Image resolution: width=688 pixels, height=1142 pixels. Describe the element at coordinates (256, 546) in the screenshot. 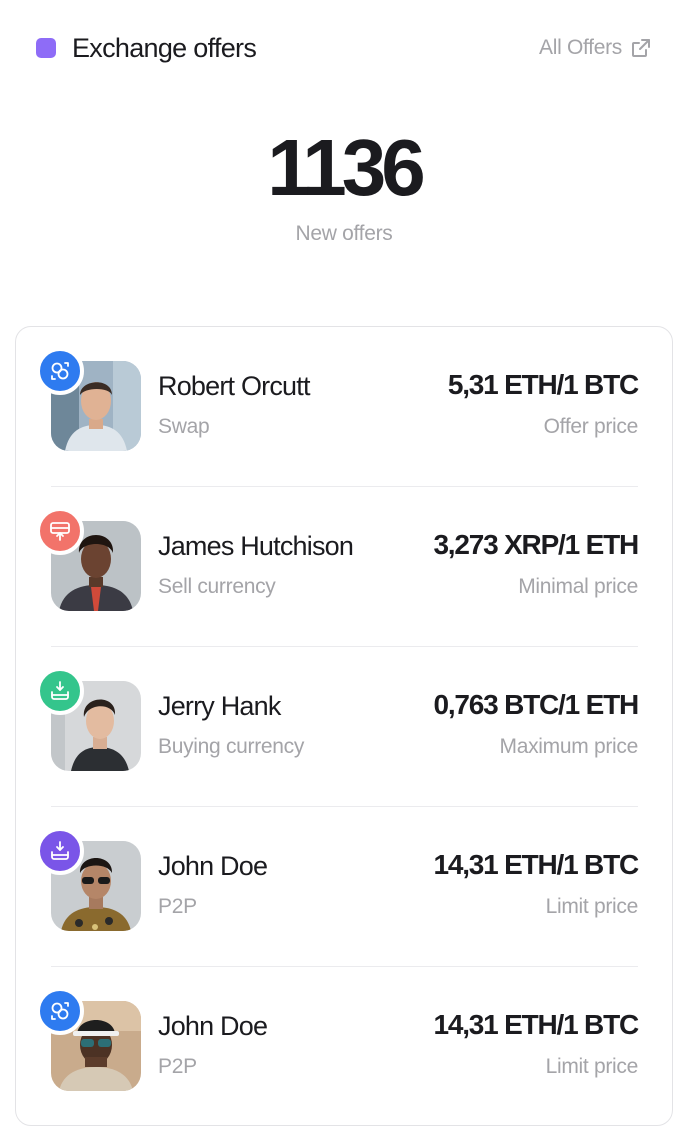

I see `trader-name: James Hutchison` at that location.